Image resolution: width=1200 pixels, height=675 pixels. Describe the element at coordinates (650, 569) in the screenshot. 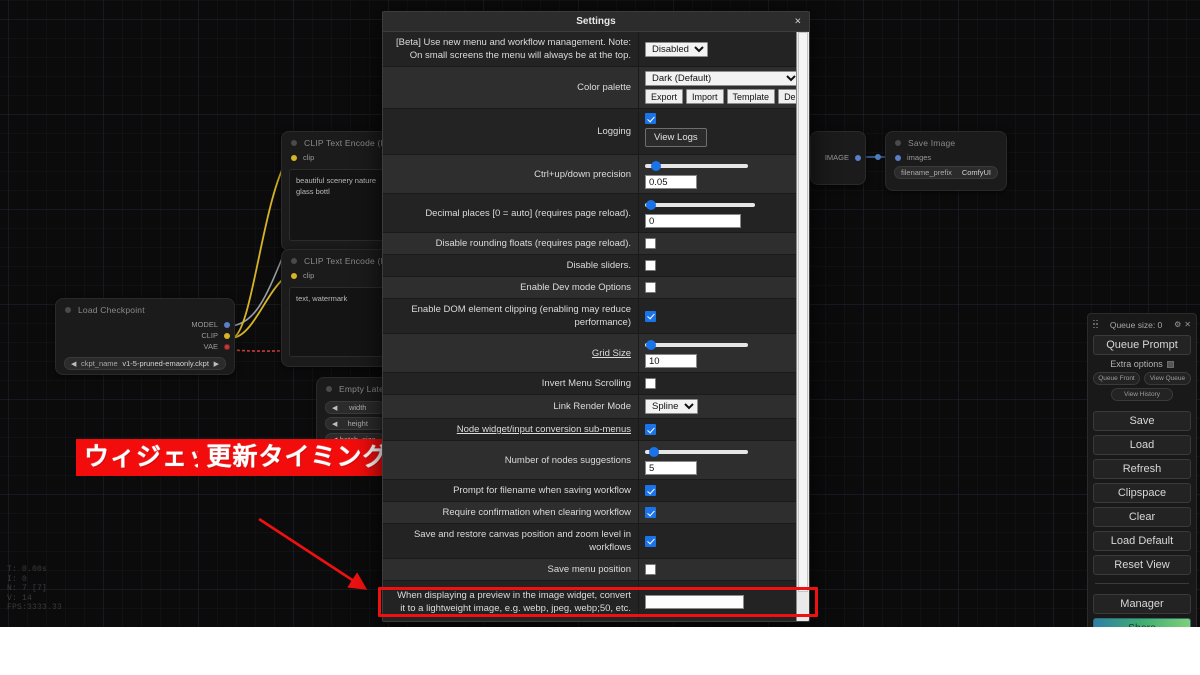

I see `save-menu-position-checkbox` at that location.